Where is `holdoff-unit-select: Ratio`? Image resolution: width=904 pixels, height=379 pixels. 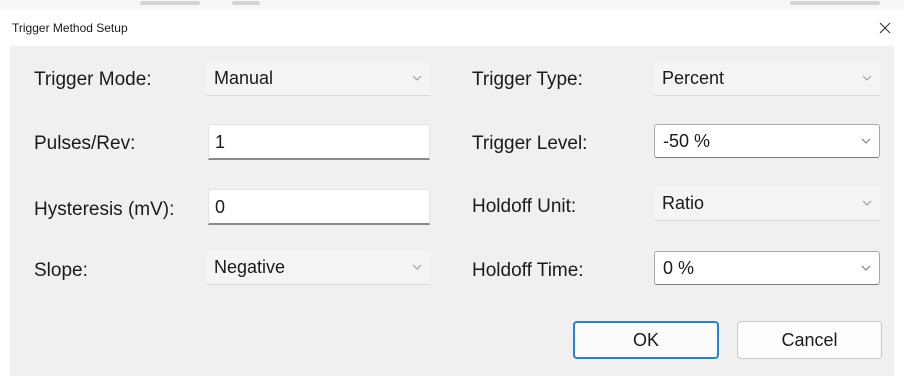
holdoff-unit-select: Ratio is located at coordinates (767, 204).